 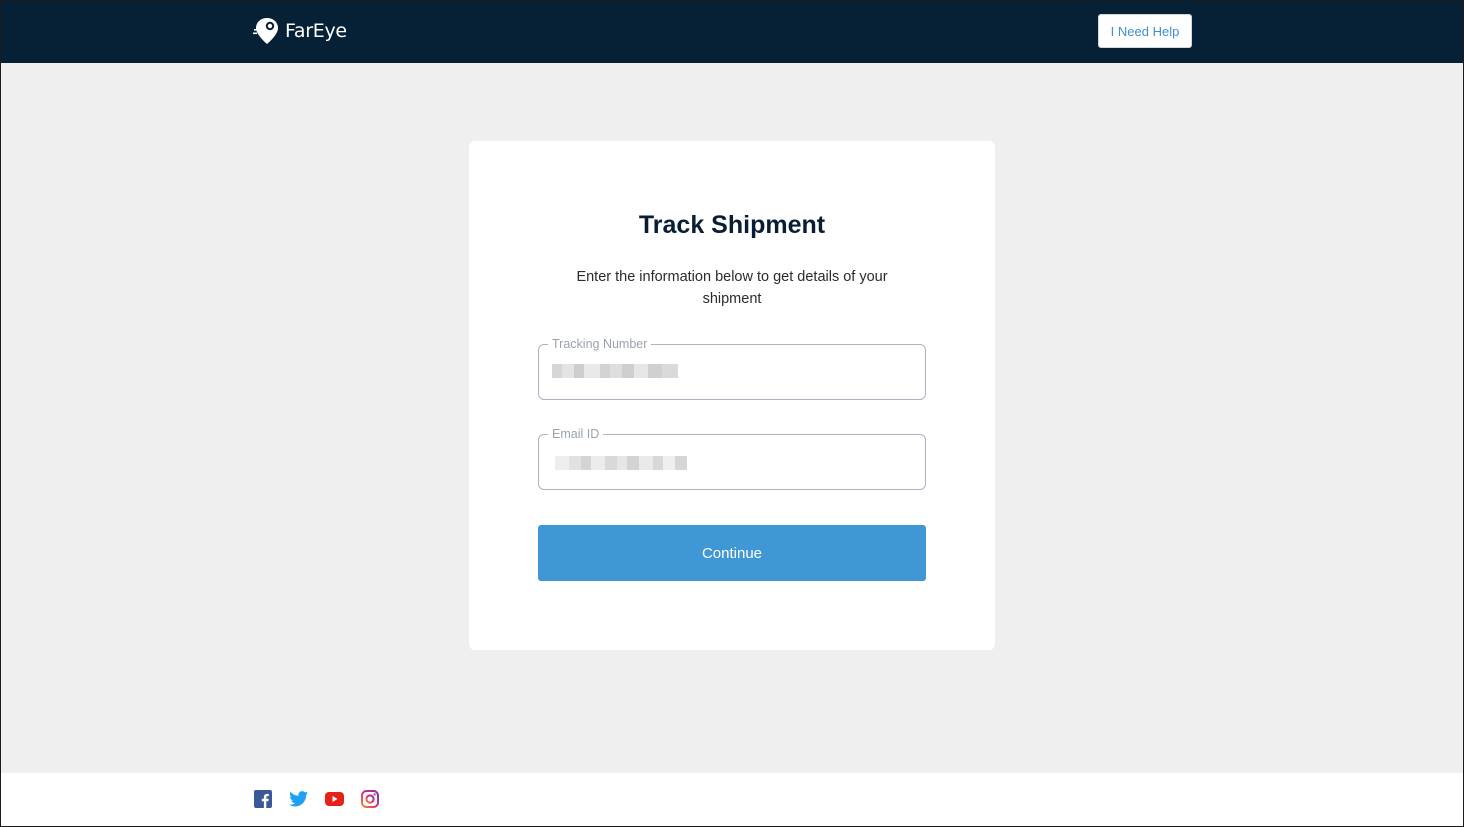 What do you see at coordinates (732, 32) in the screenshot?
I see `top-navigation-bar: FarEye I Need Help` at bounding box center [732, 32].